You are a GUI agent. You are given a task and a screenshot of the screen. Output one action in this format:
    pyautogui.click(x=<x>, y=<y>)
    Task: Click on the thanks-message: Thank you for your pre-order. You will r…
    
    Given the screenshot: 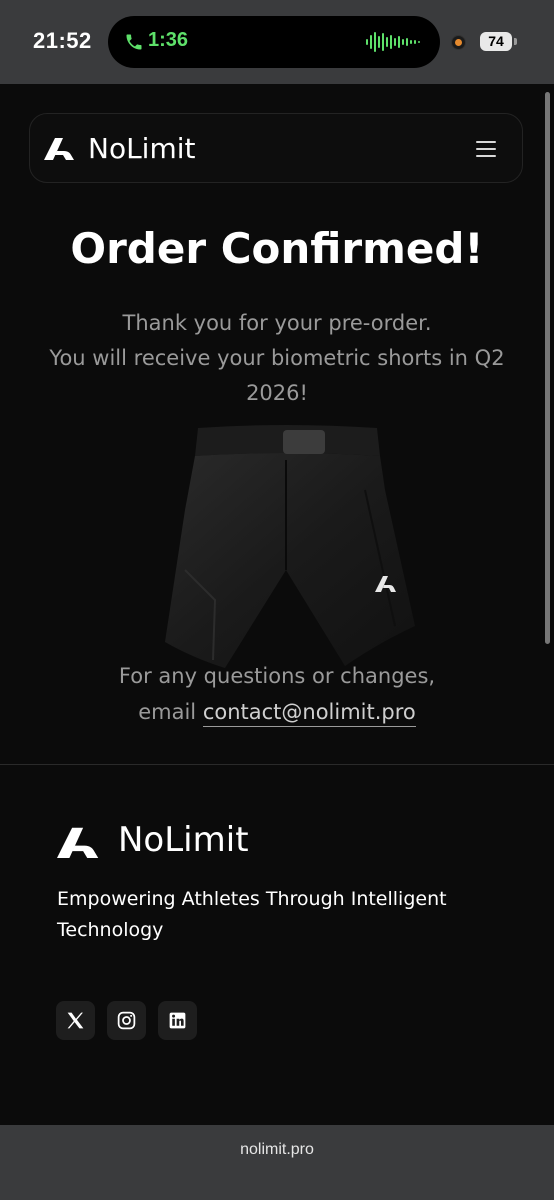 What is the action you would take?
    pyautogui.click(x=277, y=358)
    